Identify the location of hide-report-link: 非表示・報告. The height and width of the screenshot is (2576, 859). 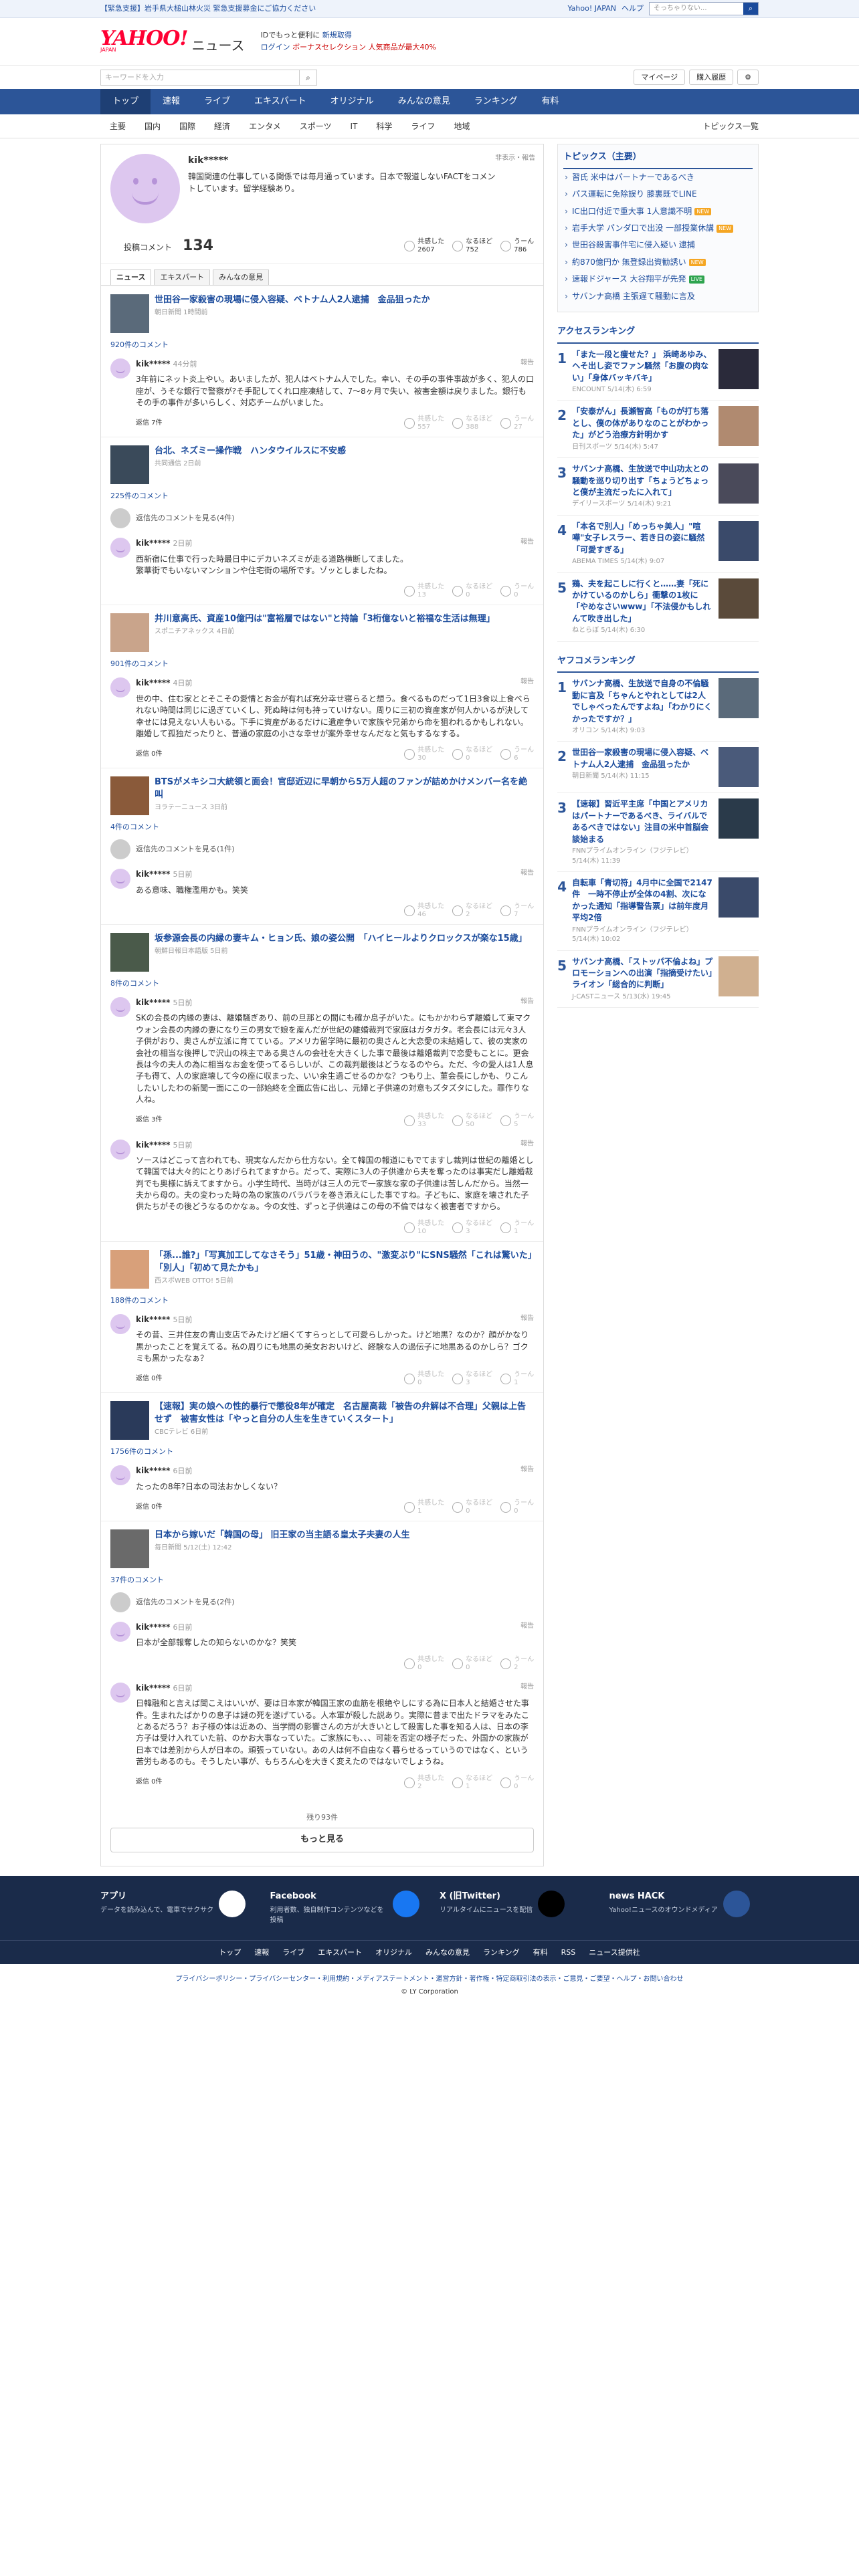
(515, 159).